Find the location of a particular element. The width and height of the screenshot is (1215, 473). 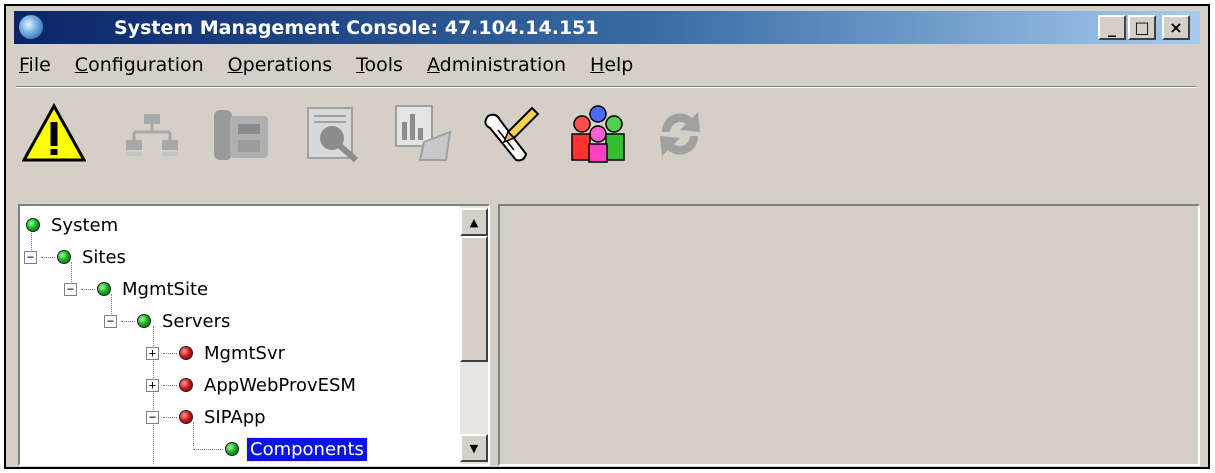

menu-help-label: elp is located at coordinates (619, 65).